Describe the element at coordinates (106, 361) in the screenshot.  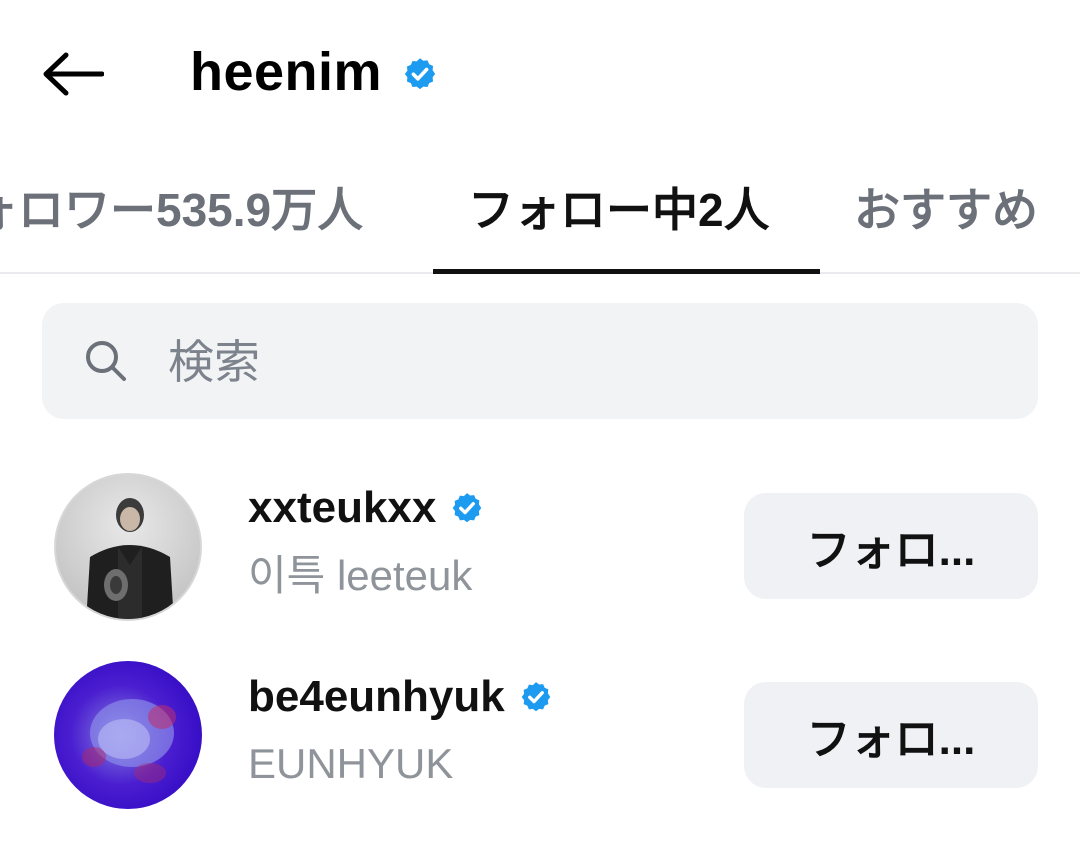
I see `search-icon` at that location.